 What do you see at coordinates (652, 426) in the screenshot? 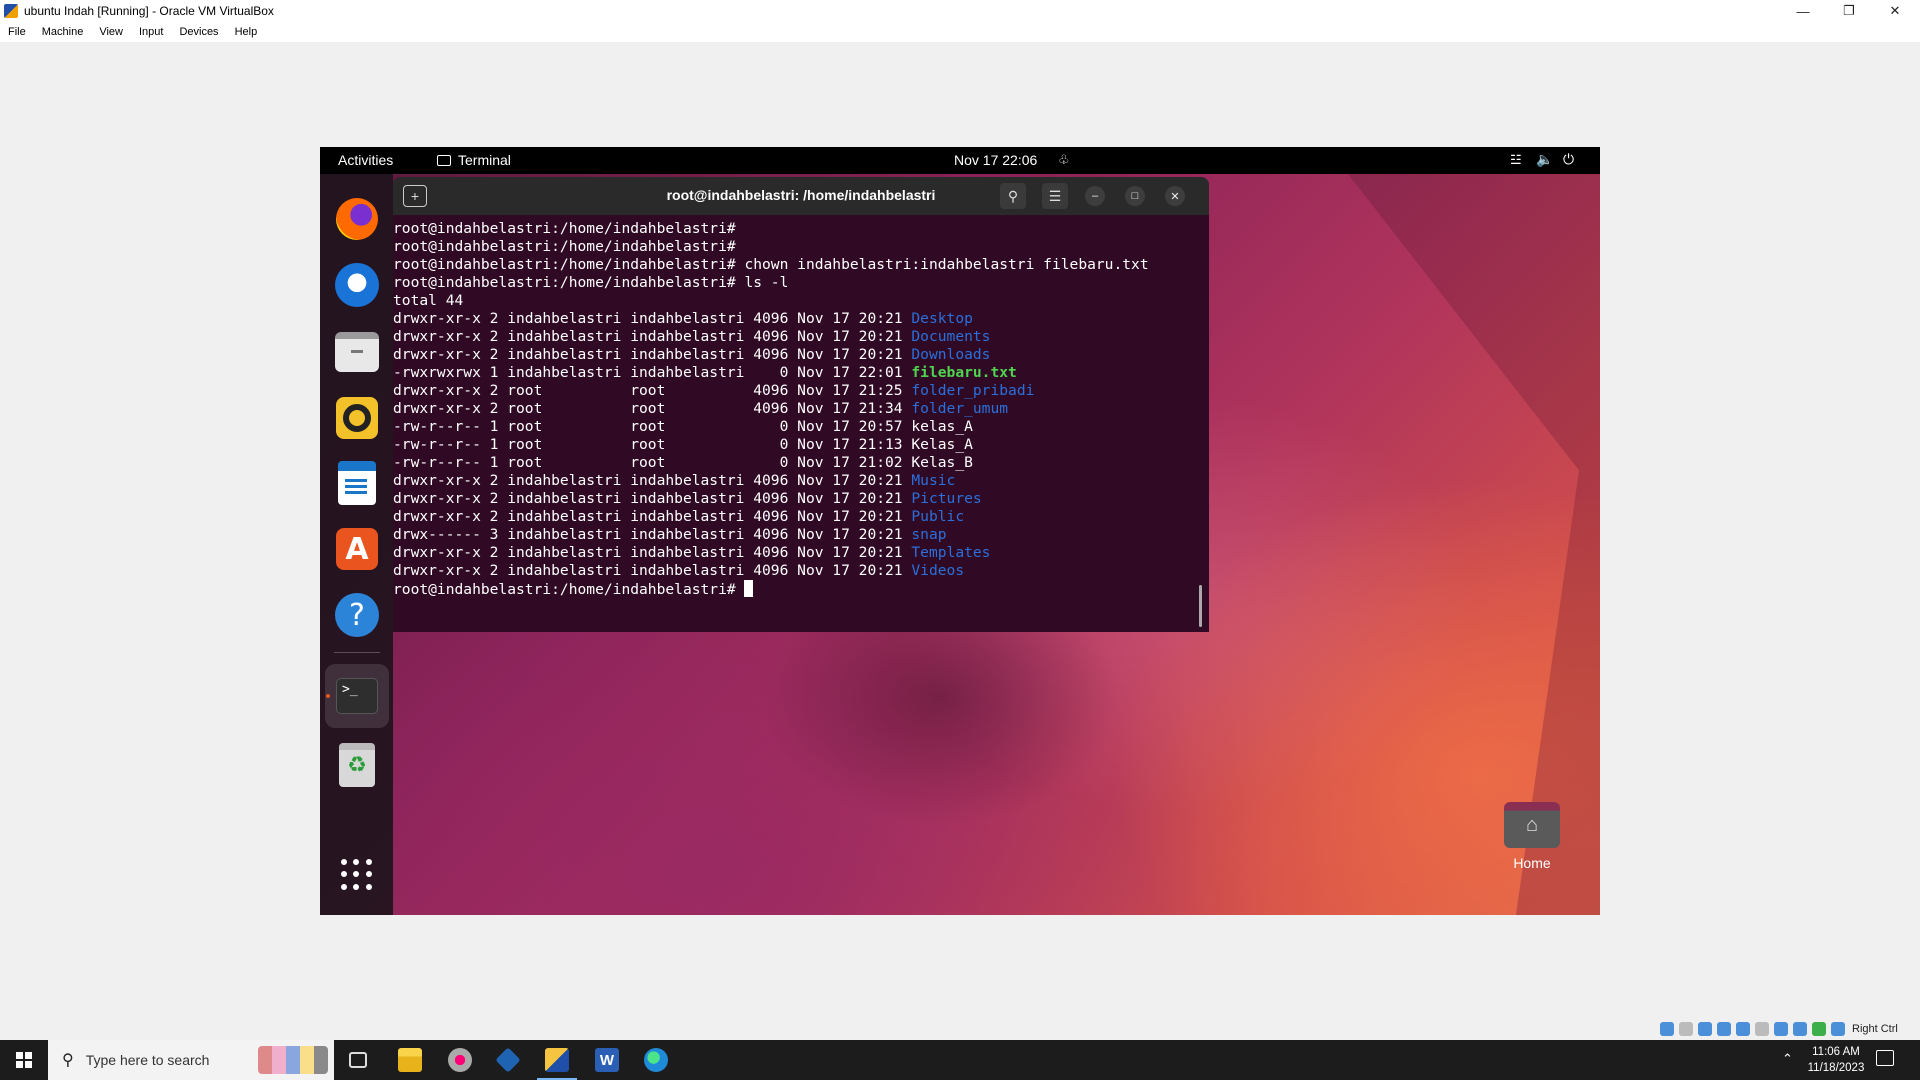
I see `terminal-line-text: -rw-r--r-- 1 root root 0 Nov 17 20:57` at bounding box center [652, 426].